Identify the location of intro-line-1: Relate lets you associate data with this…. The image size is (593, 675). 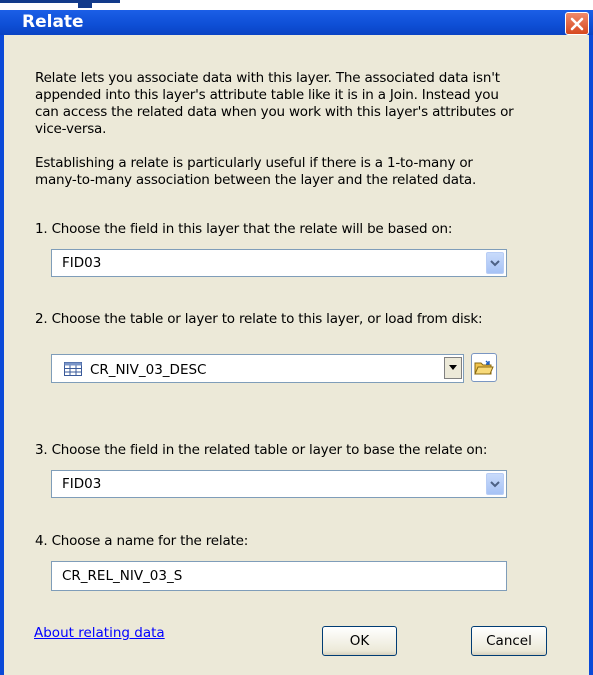
(267, 78).